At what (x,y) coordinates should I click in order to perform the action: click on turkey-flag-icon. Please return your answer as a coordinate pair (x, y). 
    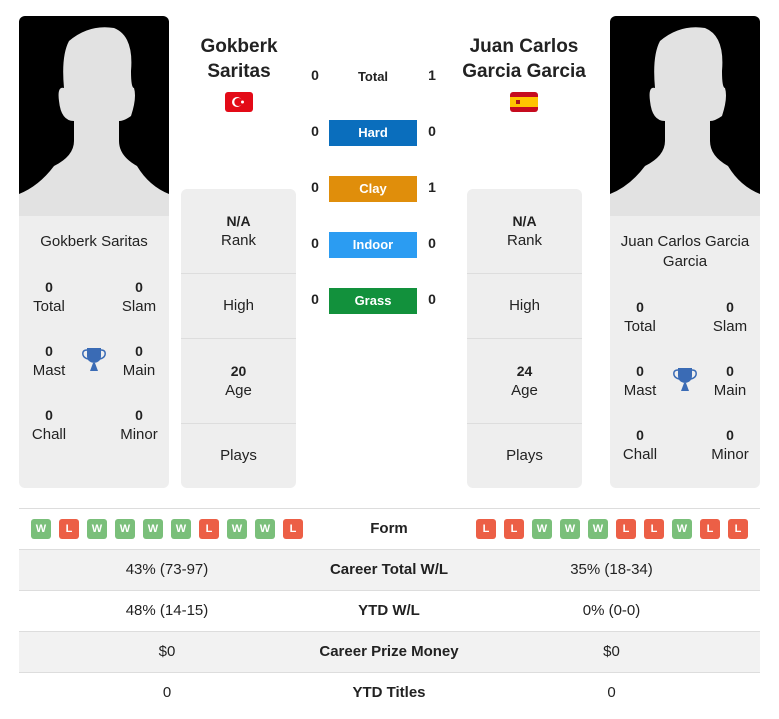
    Looking at the image, I should click on (239, 102).